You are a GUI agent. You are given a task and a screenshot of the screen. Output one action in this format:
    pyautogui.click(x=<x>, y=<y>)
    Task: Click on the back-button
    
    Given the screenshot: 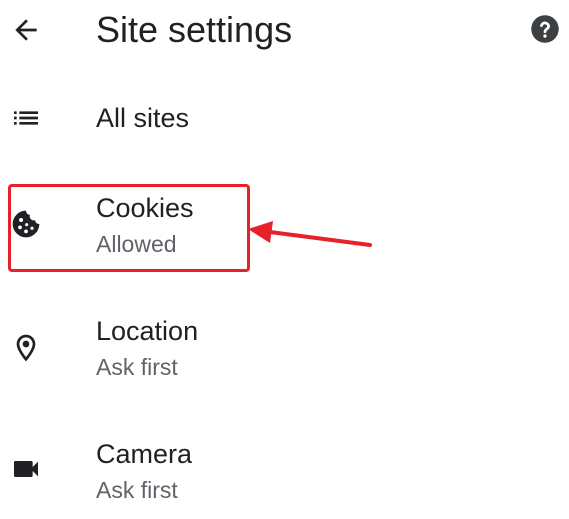 What is the action you would take?
    pyautogui.click(x=26, y=30)
    